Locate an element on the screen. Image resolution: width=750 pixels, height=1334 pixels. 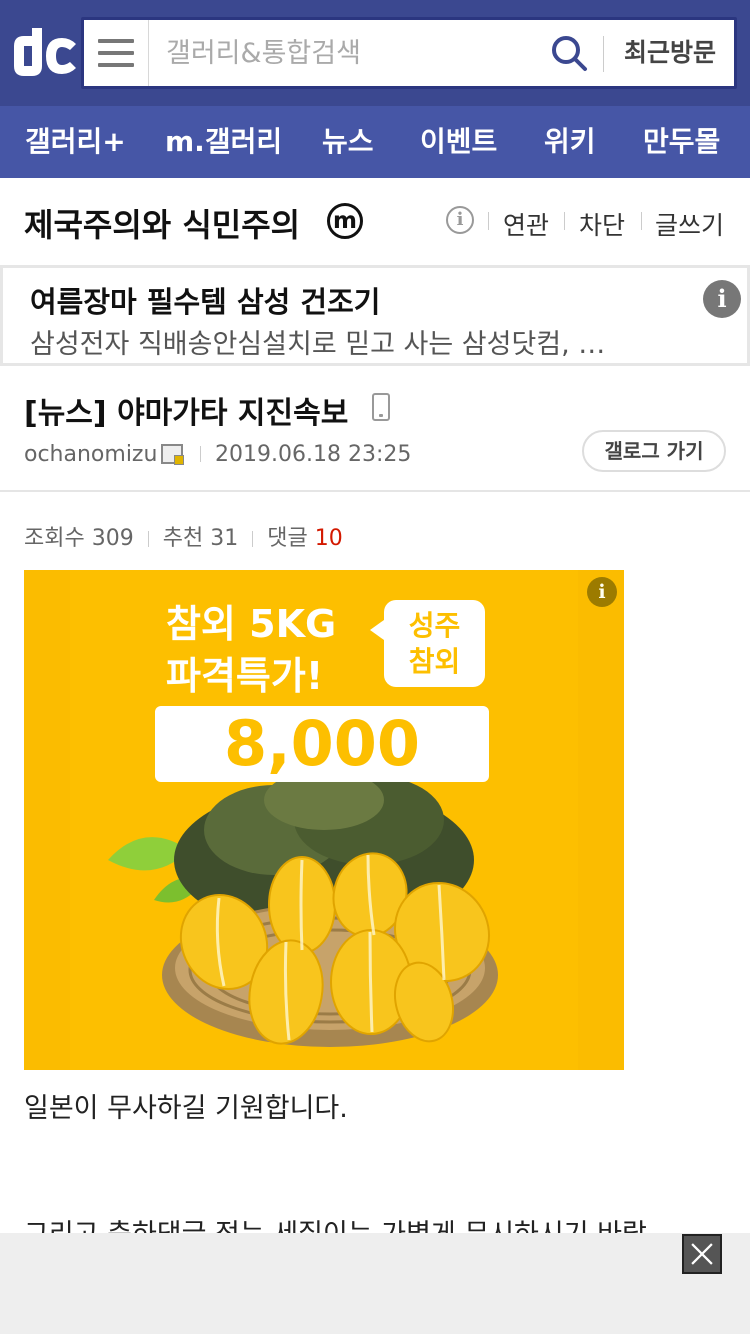
gallery-title-bar: 제국주의와 식민주의 m i 연관 차단 글쓰기 is located at coordinates (375, 222).